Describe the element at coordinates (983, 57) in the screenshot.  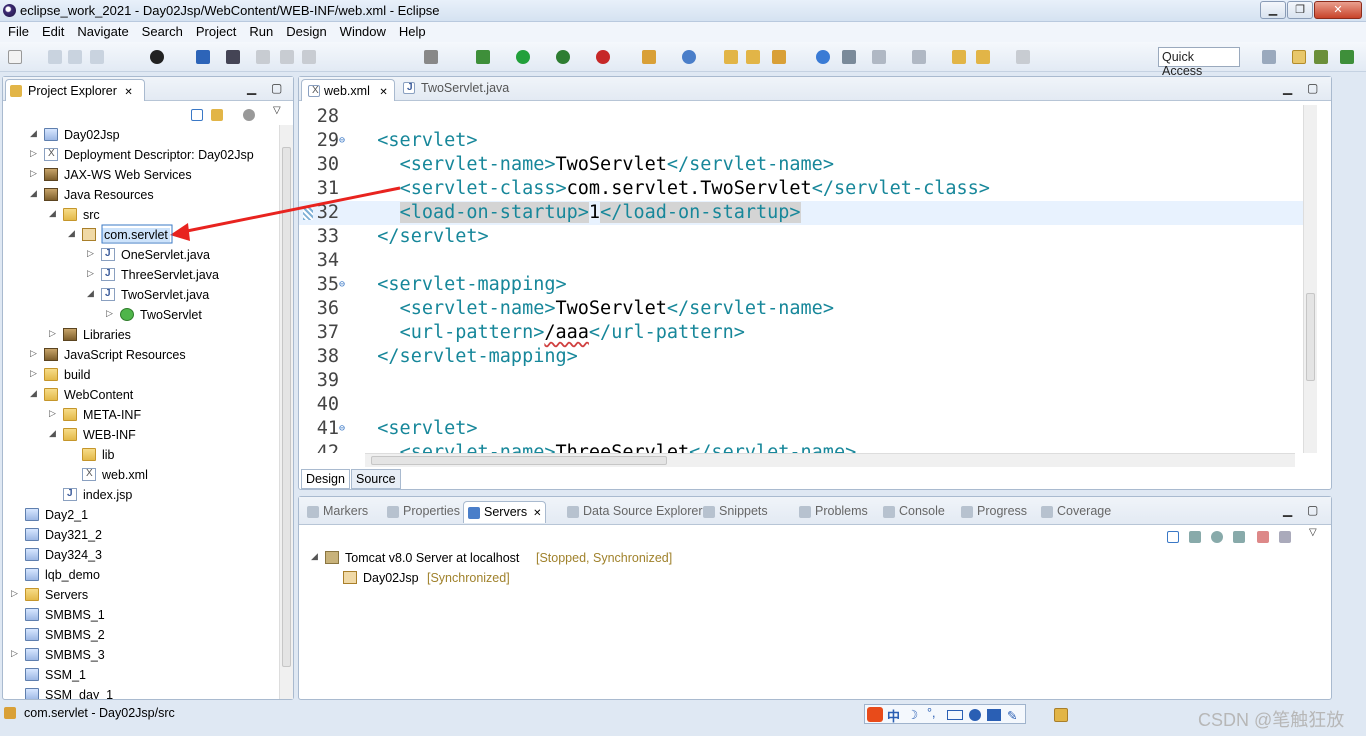
I see `back-icon` at that location.